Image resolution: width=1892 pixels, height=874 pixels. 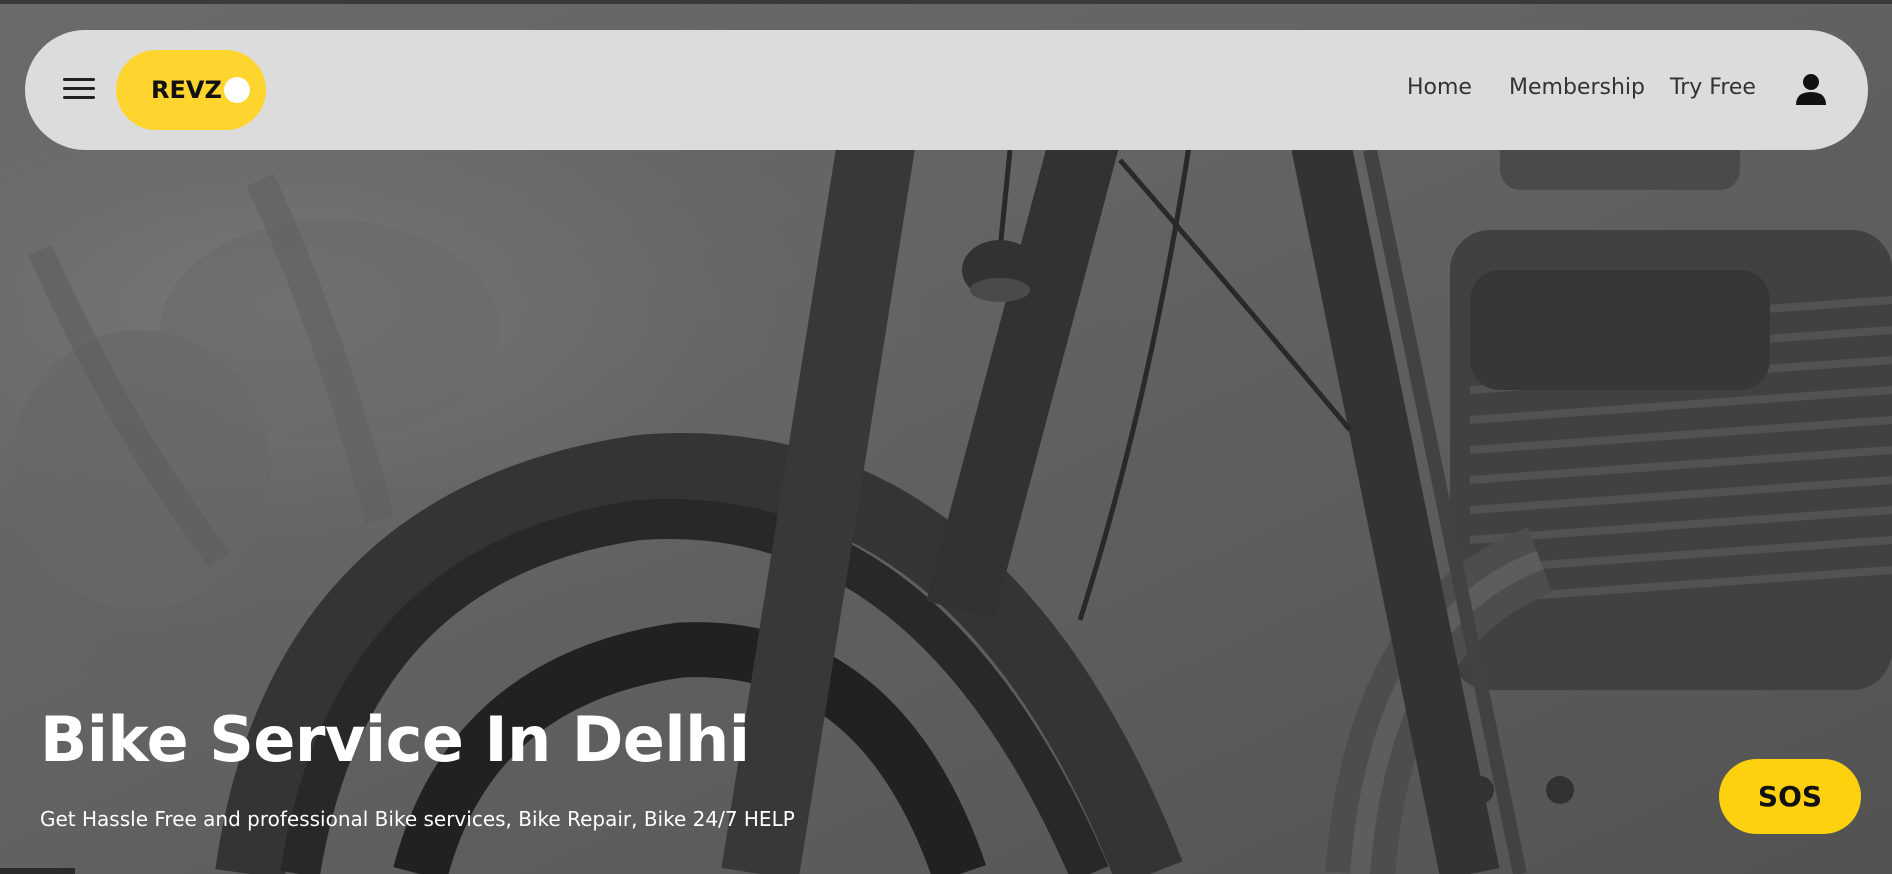 I want to click on revz-logo: REVZ, so click(x=191, y=90).